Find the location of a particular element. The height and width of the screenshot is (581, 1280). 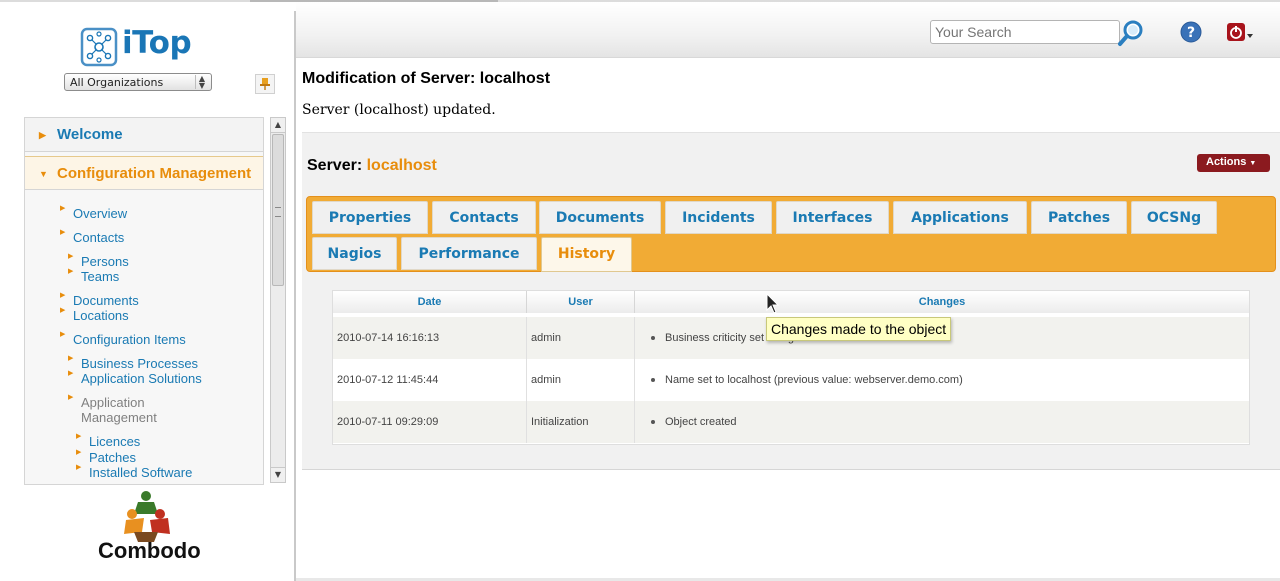

help-button: ? is located at coordinates (1191, 32).